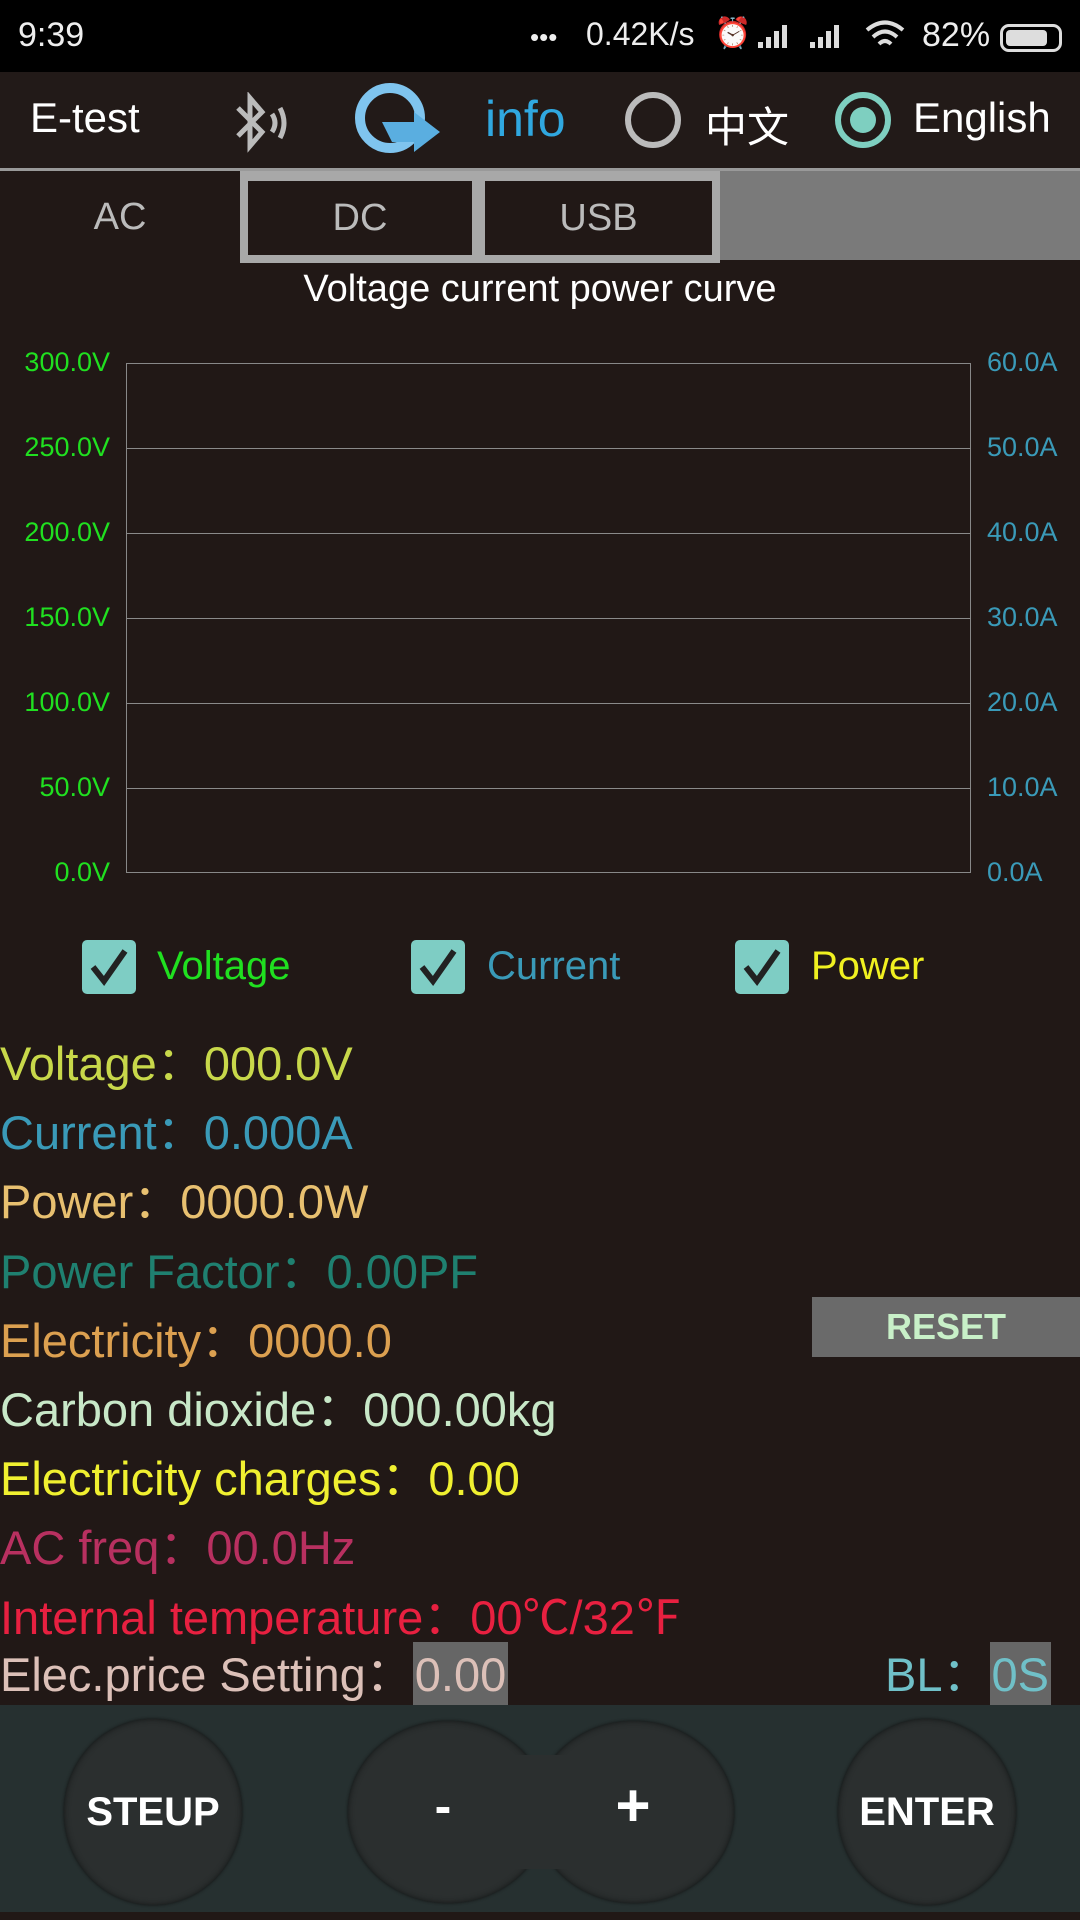 Image resolution: width=1080 pixels, height=1920 pixels. I want to click on y-right-tick-label: 20.0A, so click(1022, 702).